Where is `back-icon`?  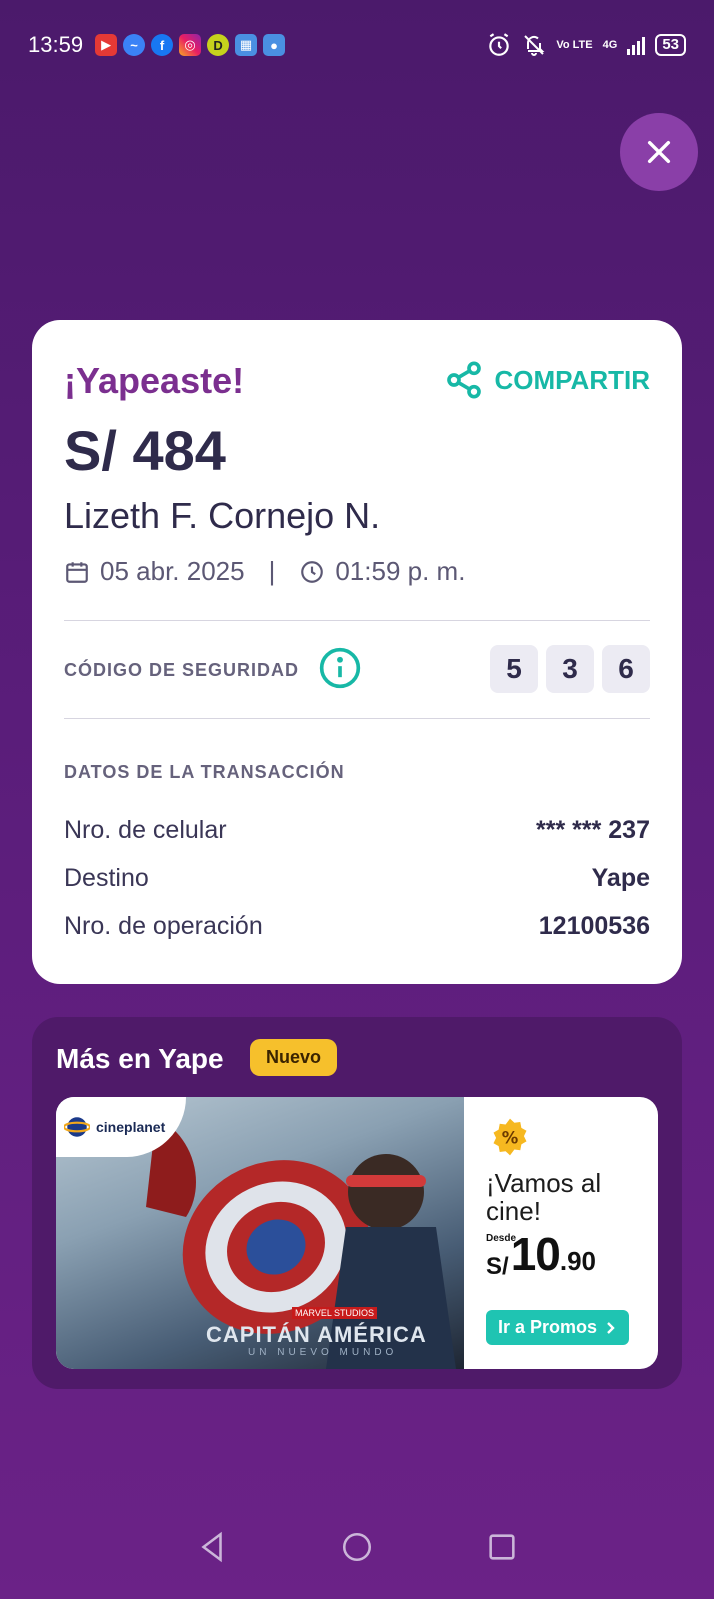
back-icon is located at coordinates (212, 1547).